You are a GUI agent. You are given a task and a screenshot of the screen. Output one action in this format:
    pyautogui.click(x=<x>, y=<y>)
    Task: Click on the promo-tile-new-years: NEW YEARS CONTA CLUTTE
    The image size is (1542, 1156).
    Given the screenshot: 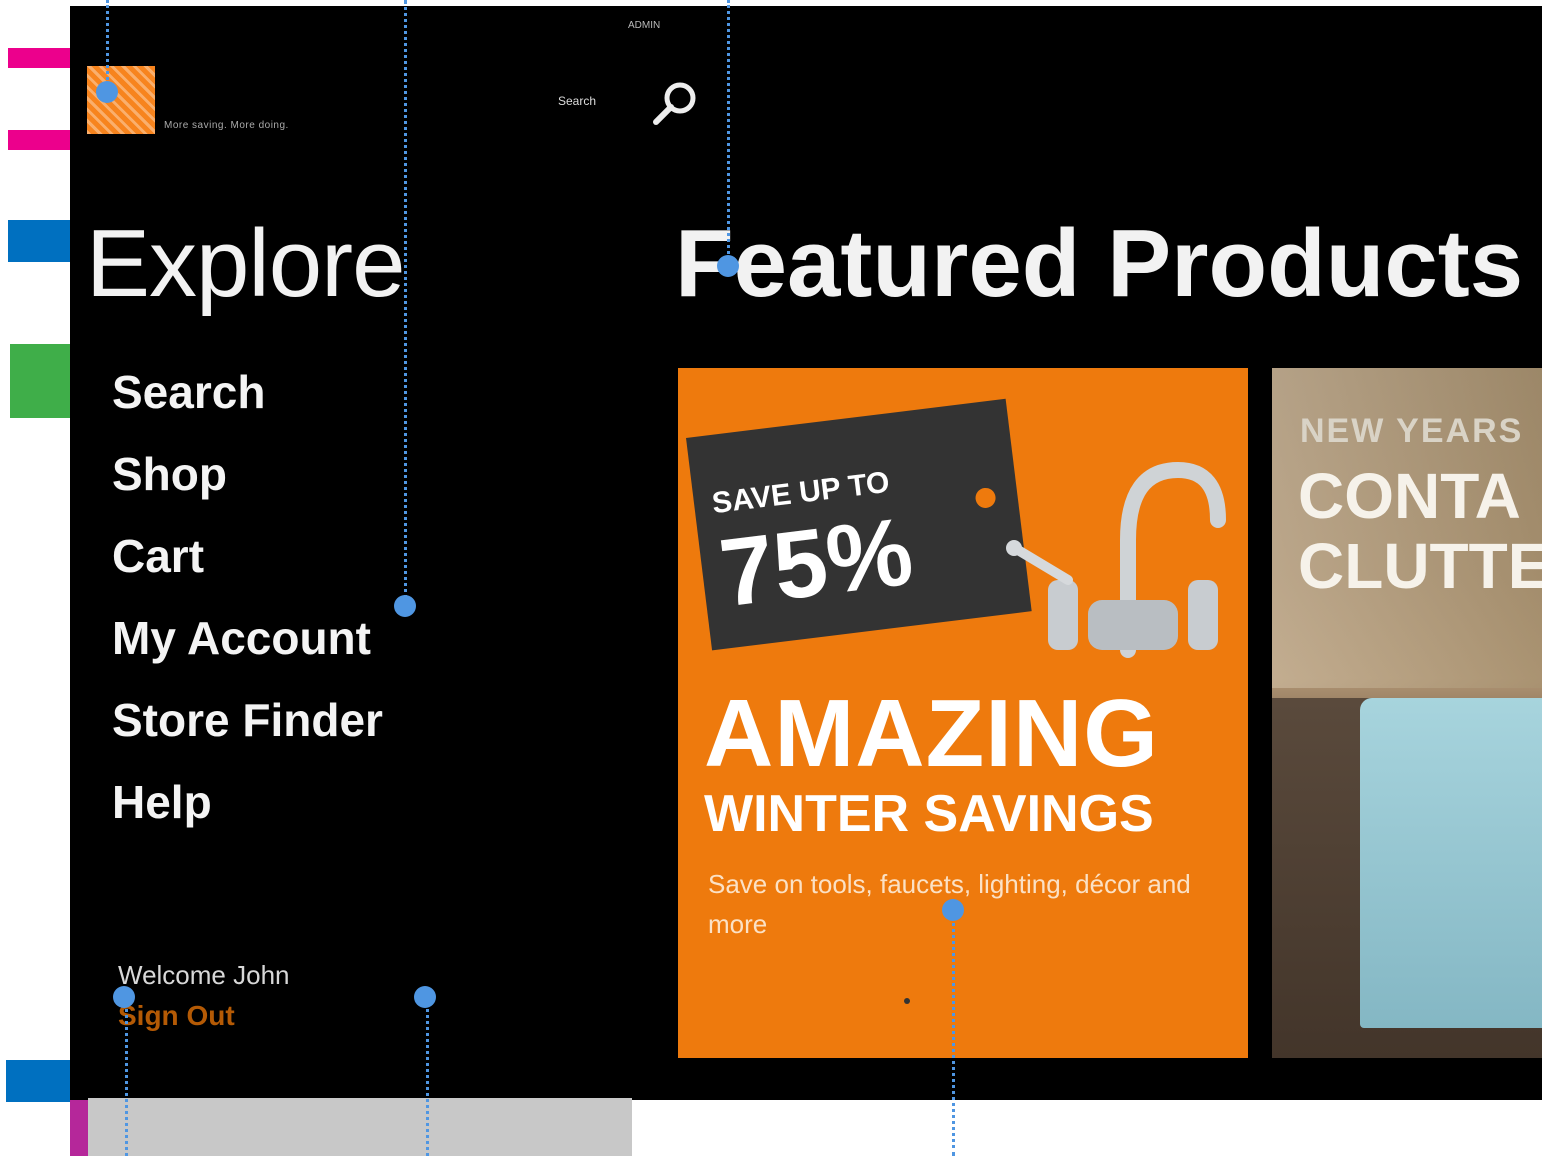 What is the action you would take?
    pyautogui.click(x=1407, y=713)
    